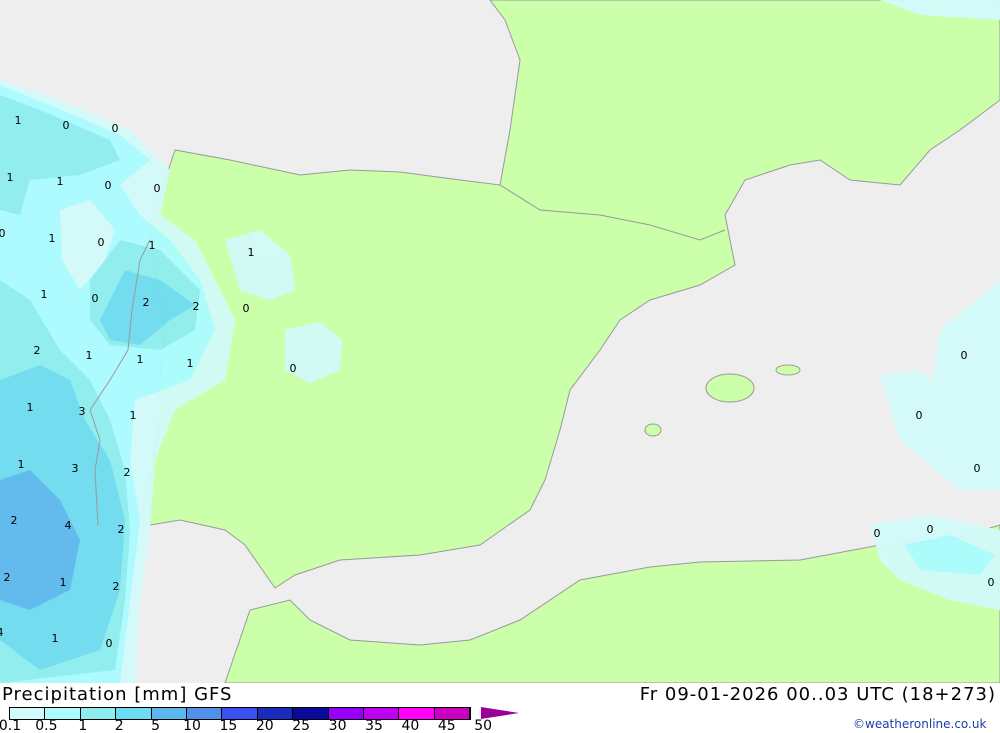  I want to click on legend-tick: 10, so click(192, 725).